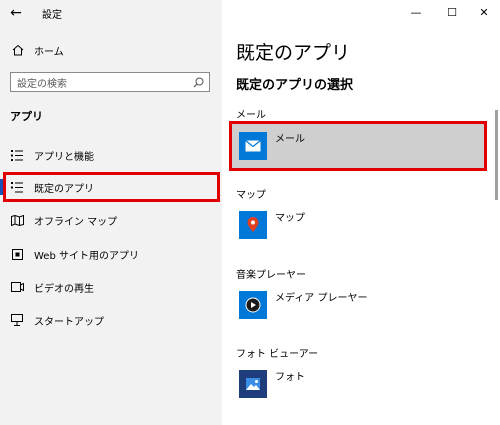 This screenshot has width=500, height=425. Describe the element at coordinates (358, 384) in the screenshot. I see `default-app-photos: フォト` at that location.